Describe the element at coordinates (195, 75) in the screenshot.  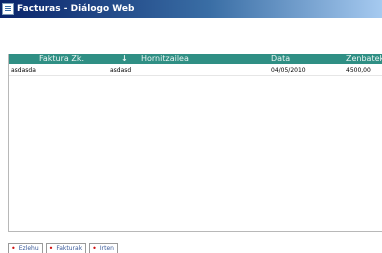
I see `row-divider` at that location.